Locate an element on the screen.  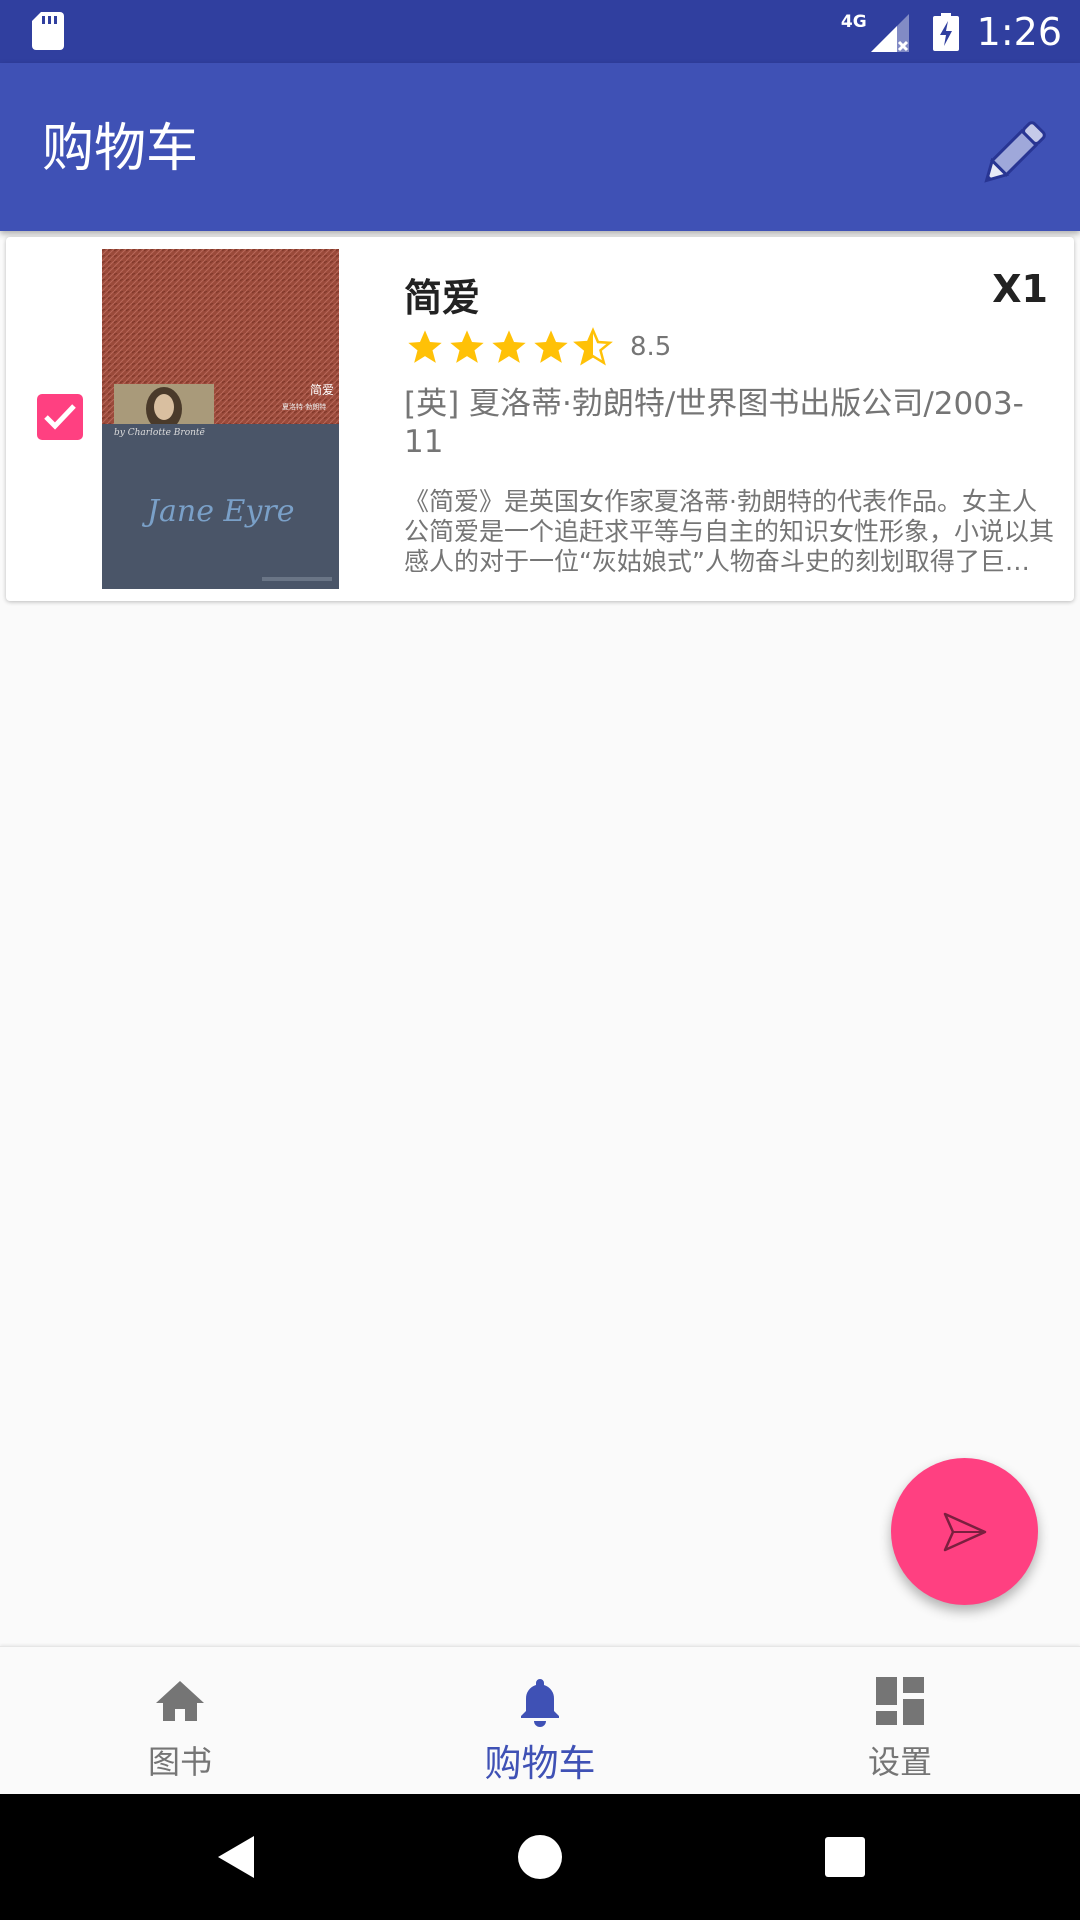
send-fab-button is located at coordinates (964, 1531).